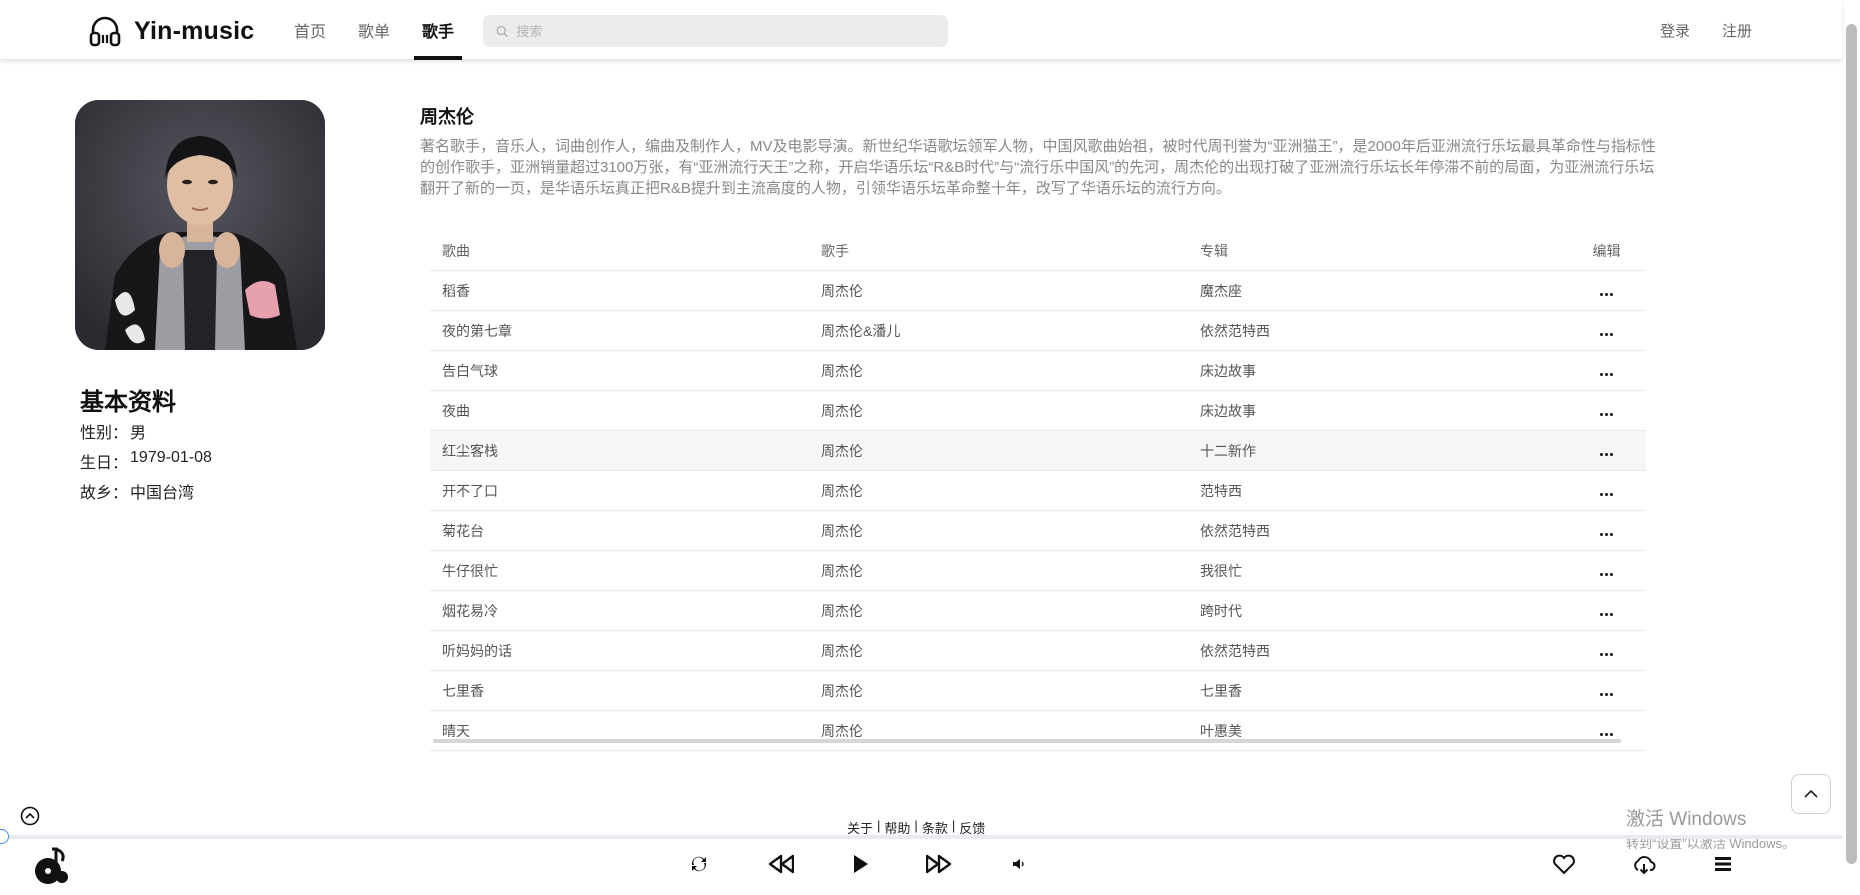 The image size is (1860, 895). I want to click on logo: Yin-music, so click(171, 31).